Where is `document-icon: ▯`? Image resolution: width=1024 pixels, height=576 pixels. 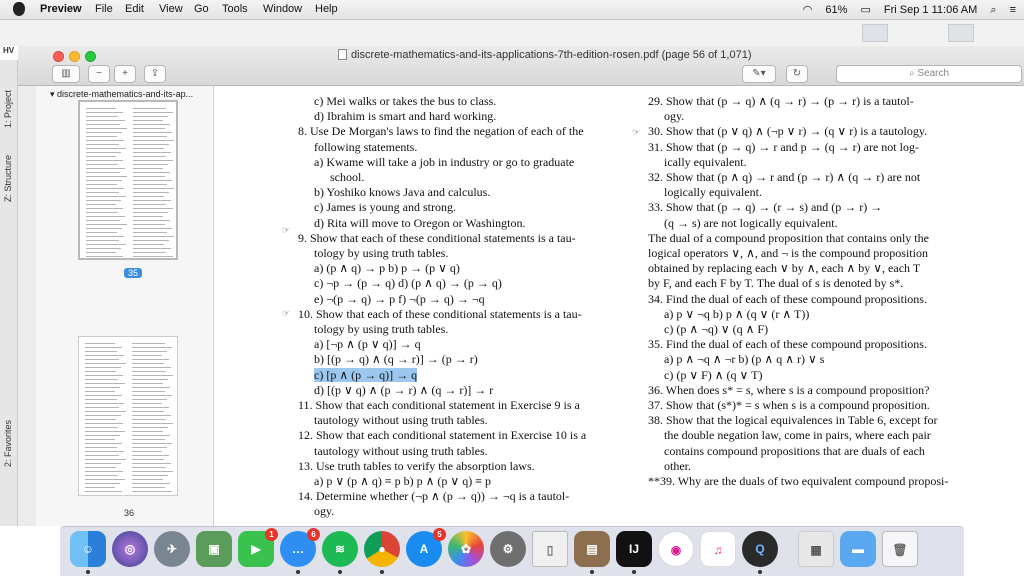
document-icon: ▯ is located at coordinates (550, 549).